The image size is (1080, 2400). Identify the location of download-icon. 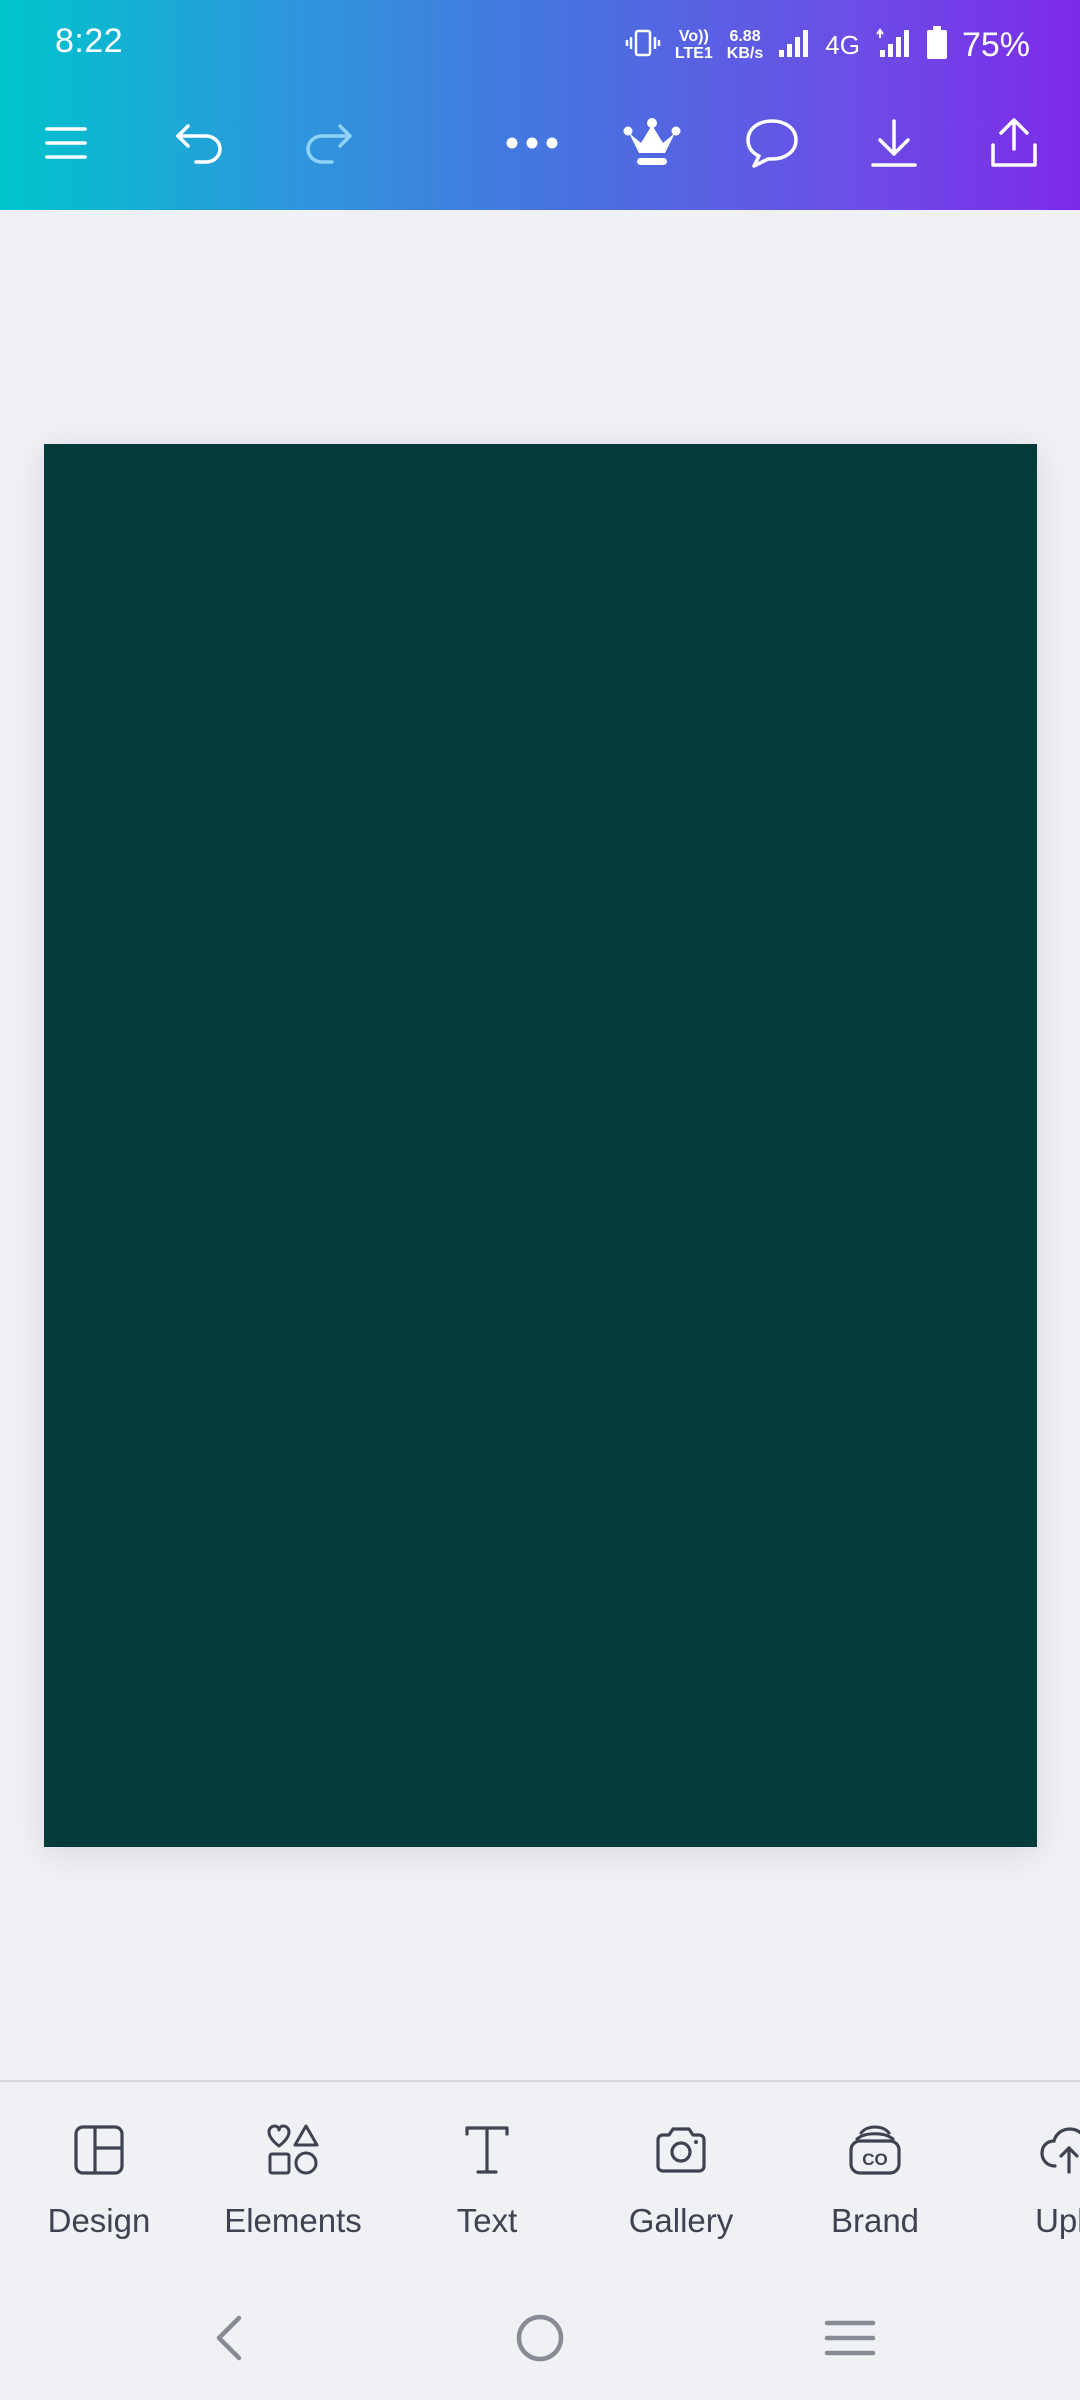
(894, 145).